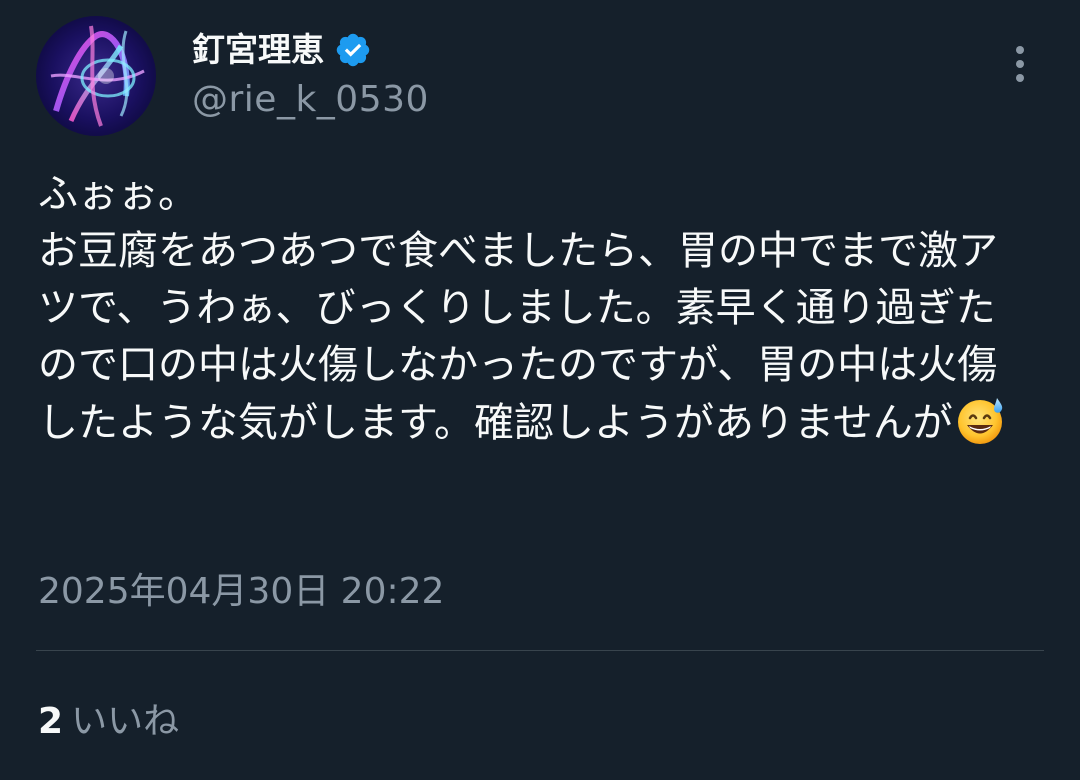 Image resolution: width=1080 pixels, height=780 pixels. Describe the element at coordinates (353, 50) in the screenshot. I see `verified-badge-icon` at that location.